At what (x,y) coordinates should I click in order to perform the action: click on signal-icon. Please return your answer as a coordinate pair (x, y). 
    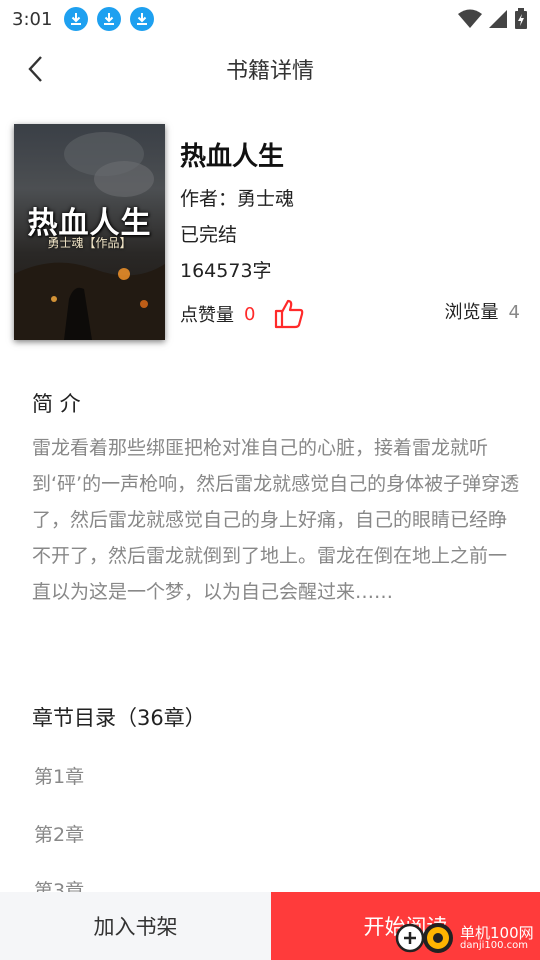
    Looking at the image, I should click on (498, 19).